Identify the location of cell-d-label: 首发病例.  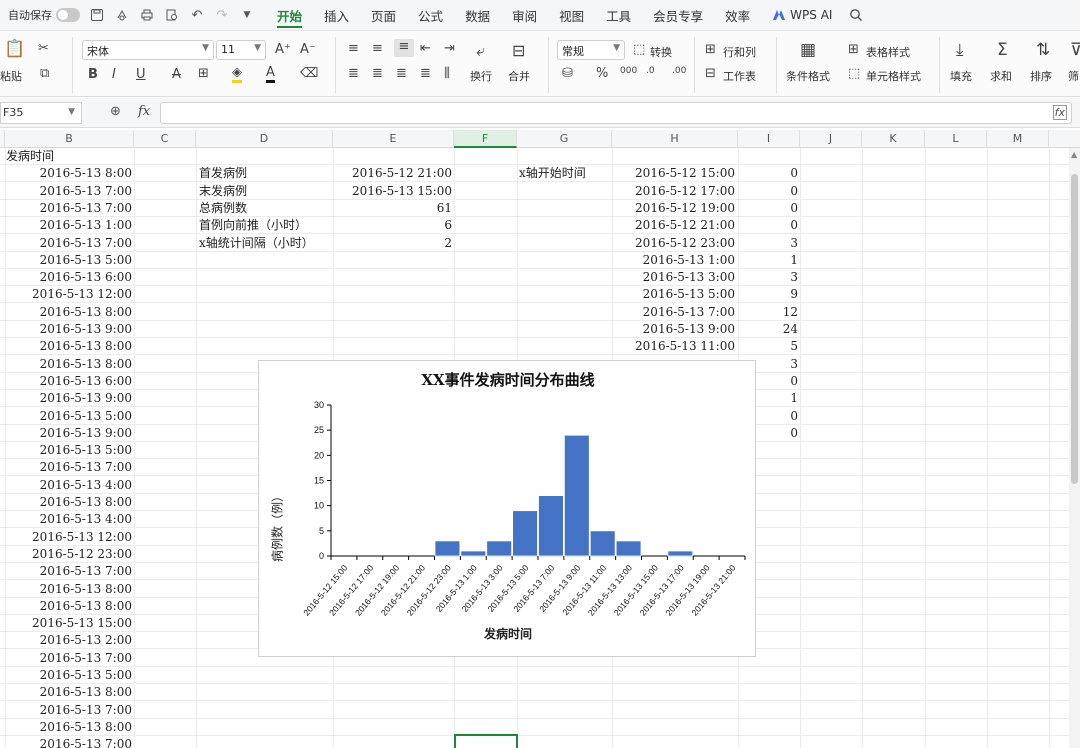
(266, 173).